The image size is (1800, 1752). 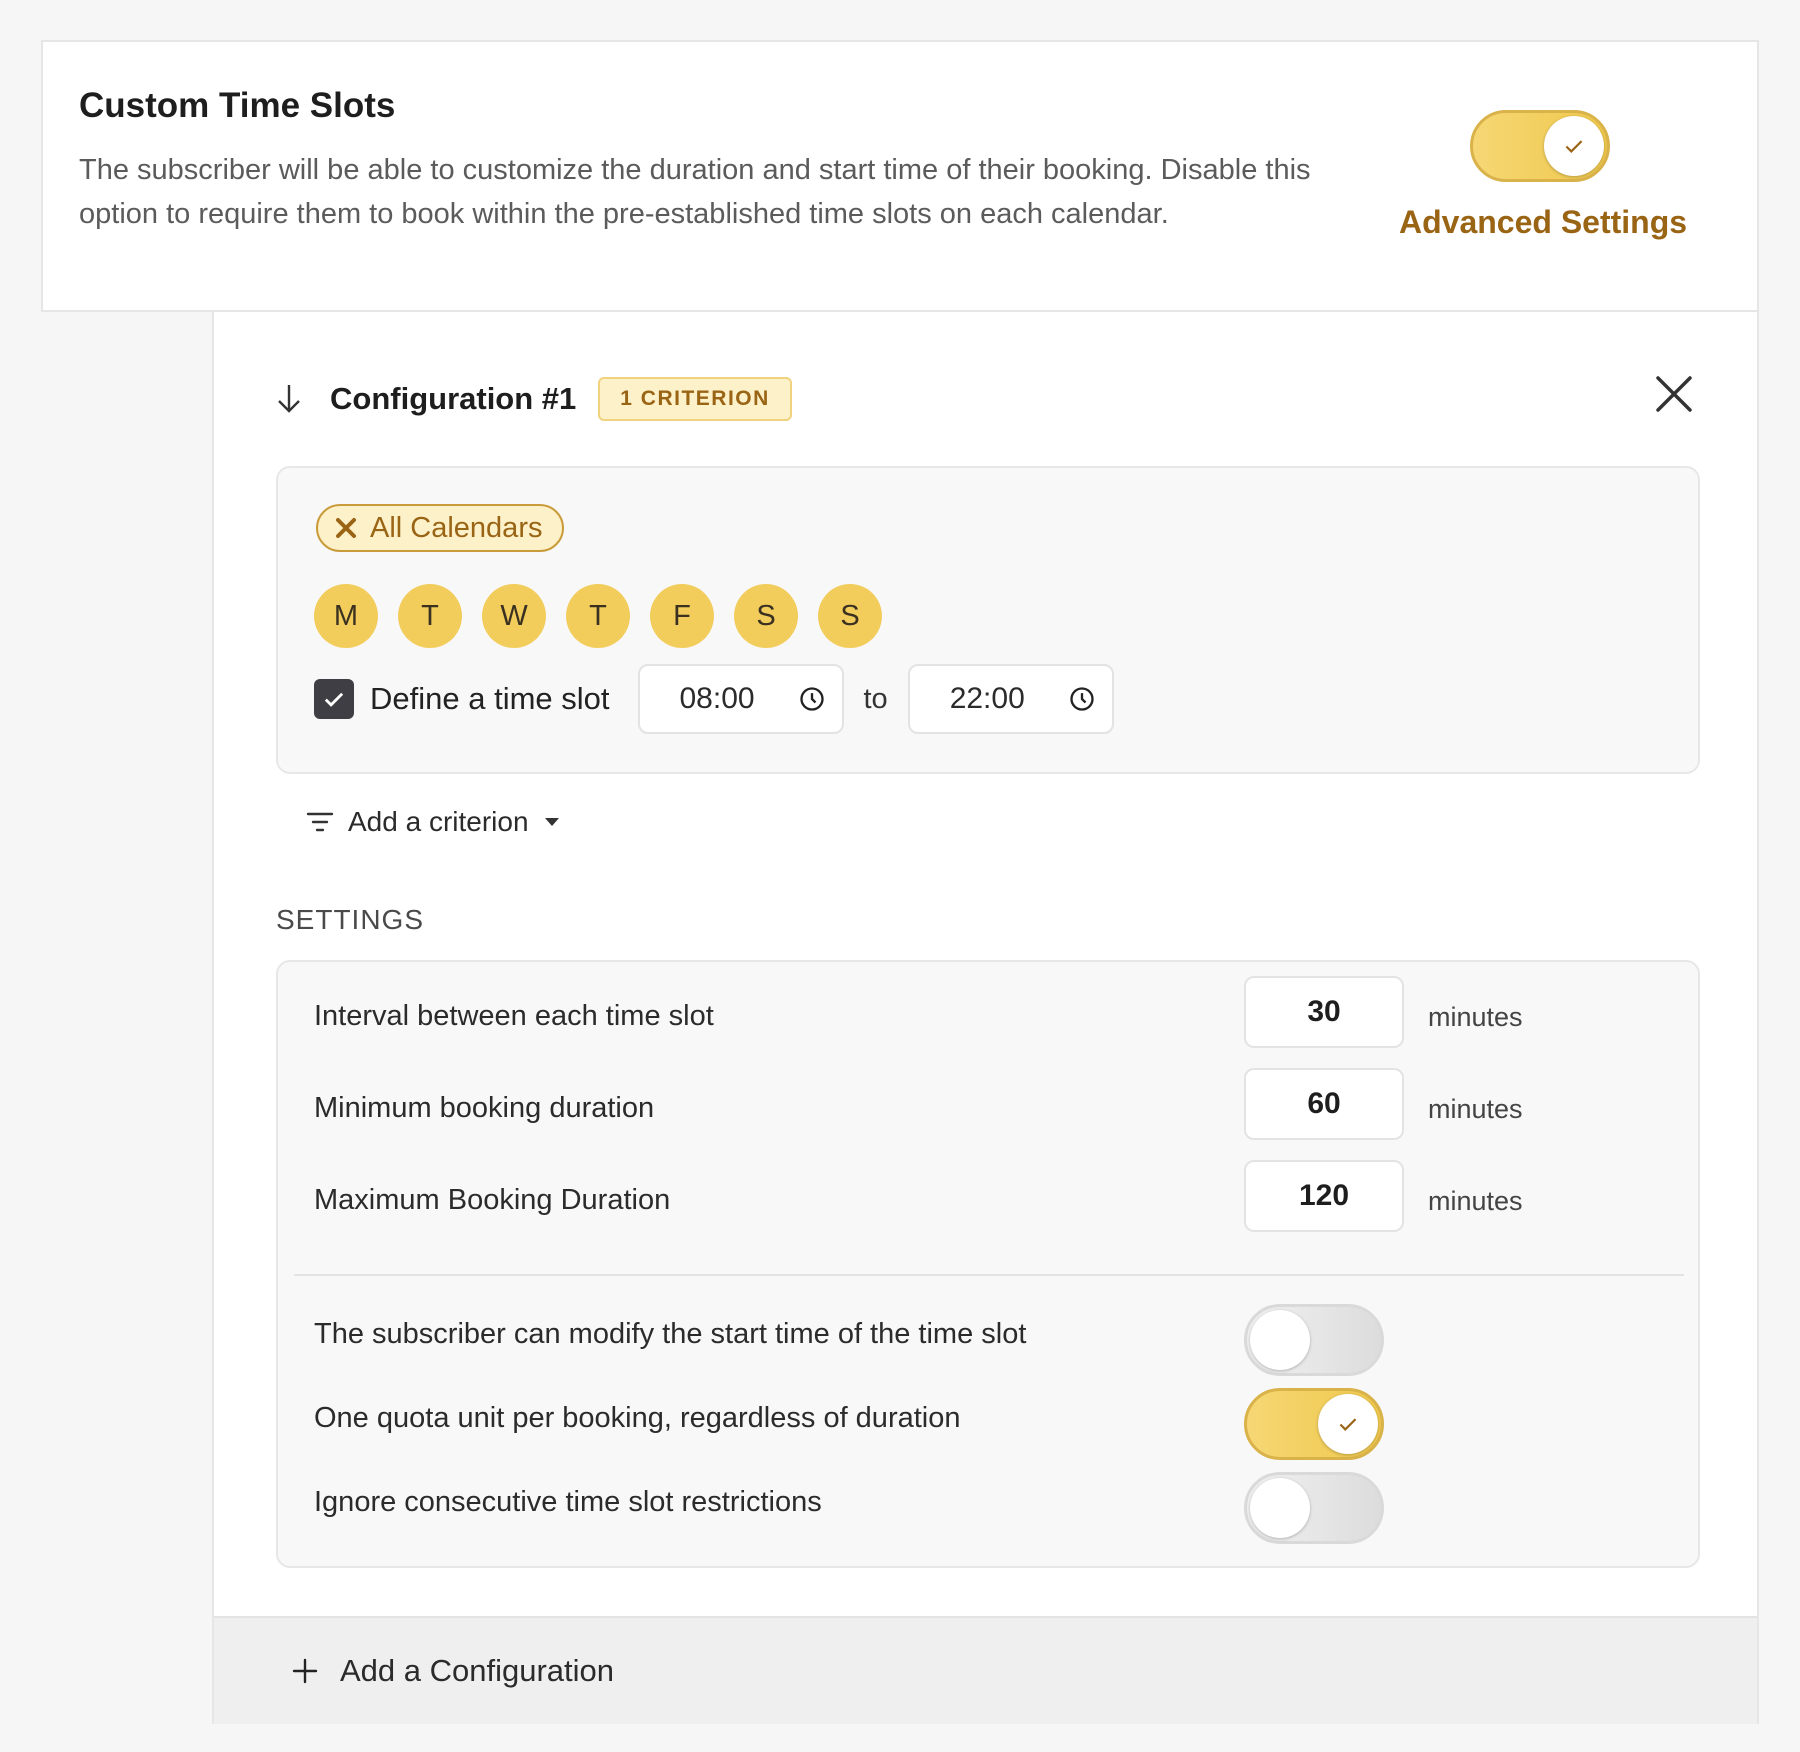 I want to click on day-monday: M, so click(x=346, y=616).